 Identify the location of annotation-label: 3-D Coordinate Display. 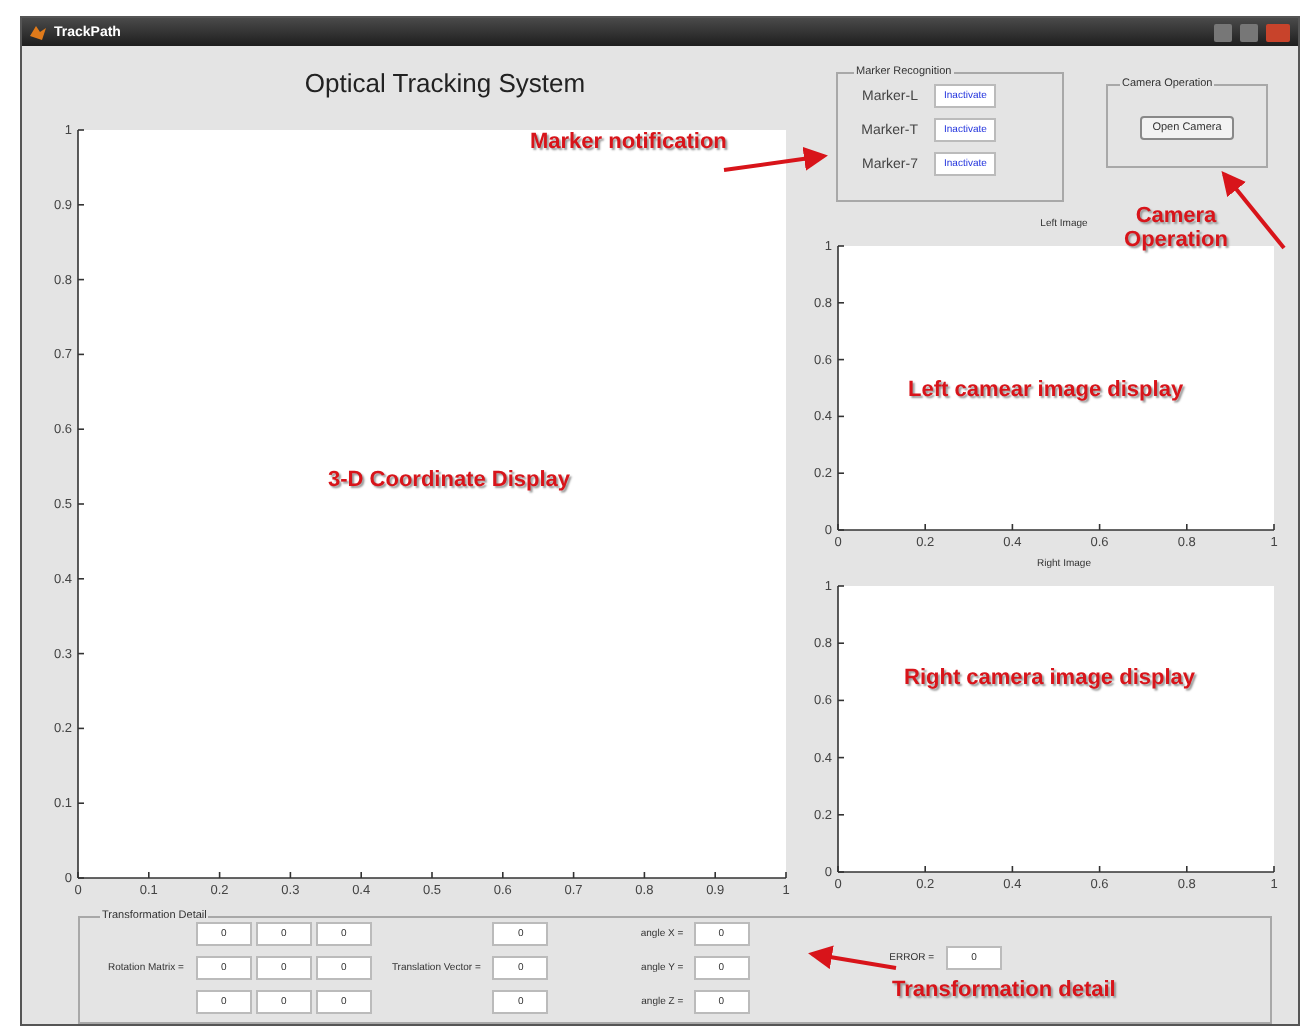
(449, 482).